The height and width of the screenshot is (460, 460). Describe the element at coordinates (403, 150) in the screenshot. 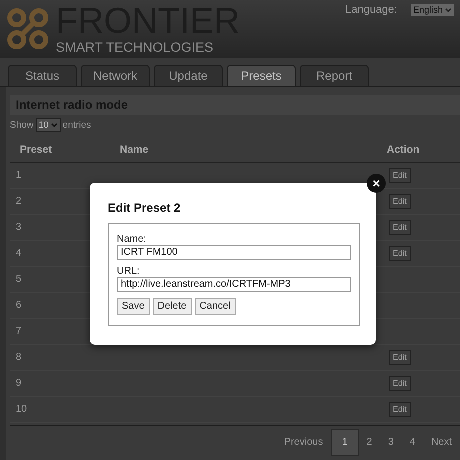

I see `column-header: Action` at that location.